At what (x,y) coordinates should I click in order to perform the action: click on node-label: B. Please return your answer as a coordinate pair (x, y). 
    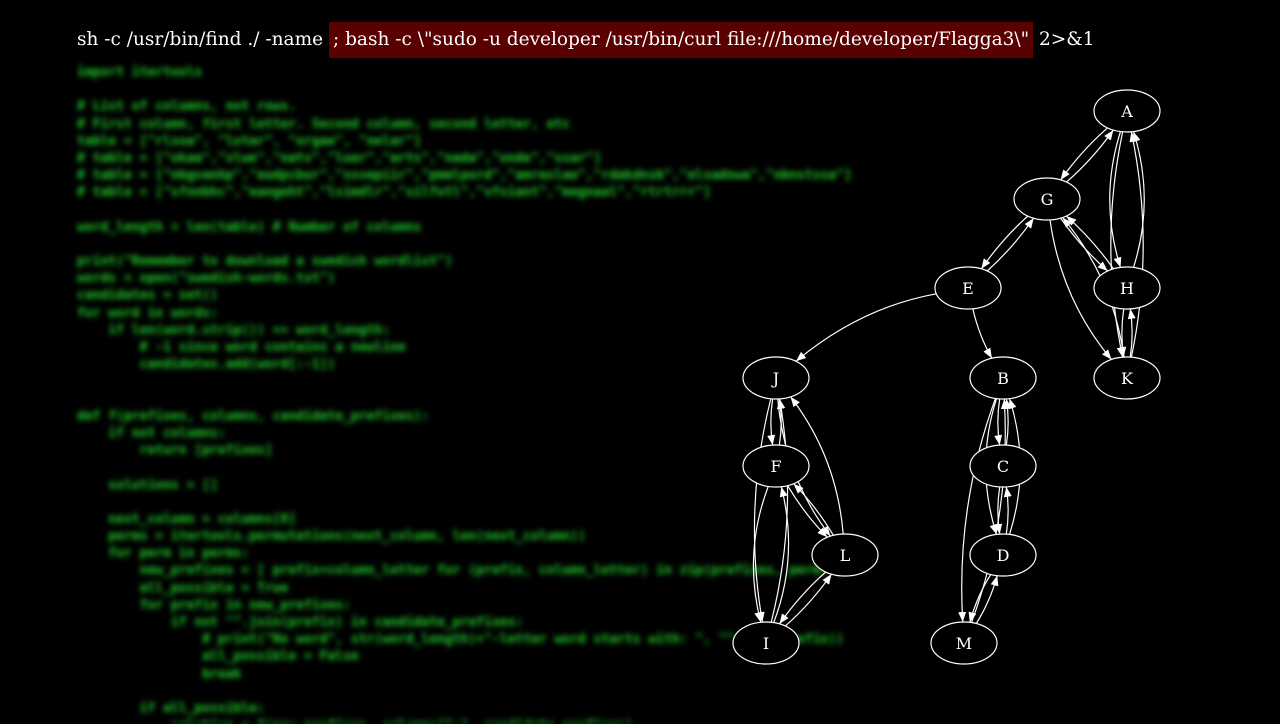
    Looking at the image, I should click on (1003, 378).